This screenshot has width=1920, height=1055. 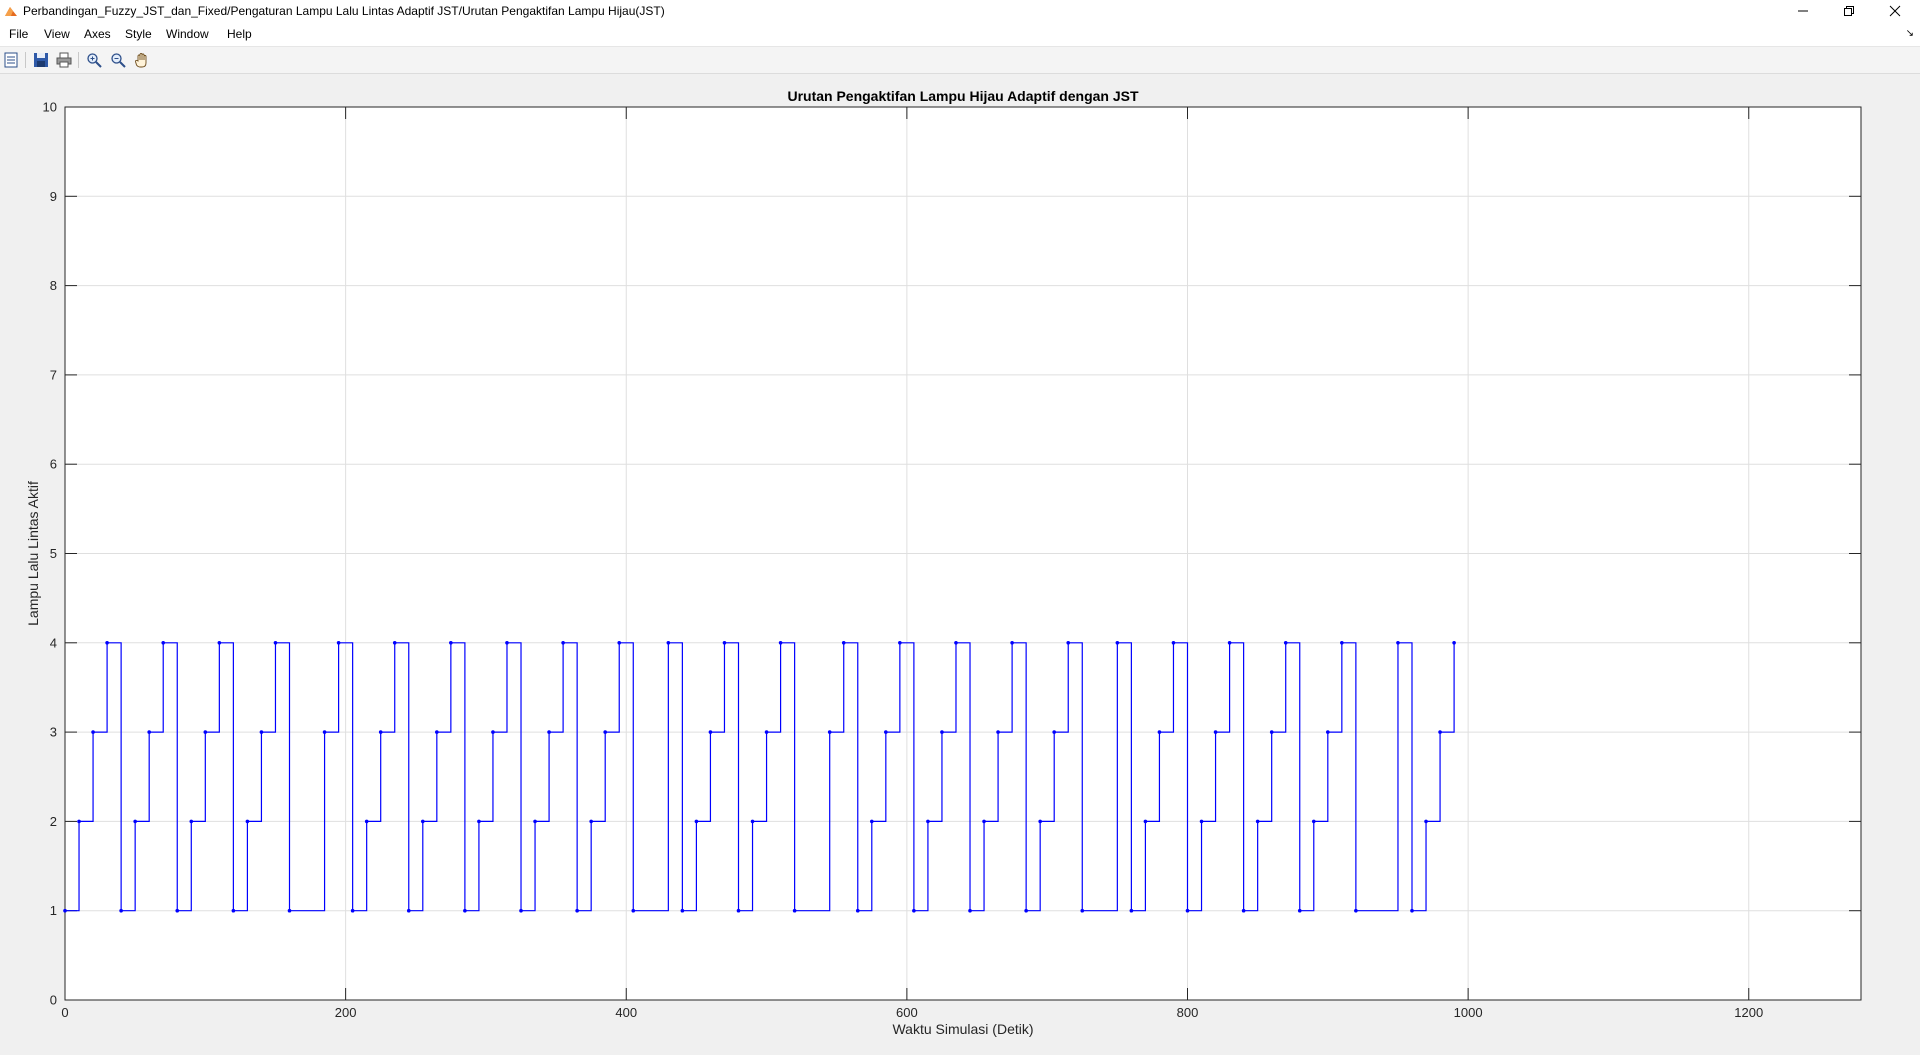 What do you see at coordinates (33, 553) in the screenshot?
I see `y-axis-label: Lampu Lalu Lintas Aktif` at bounding box center [33, 553].